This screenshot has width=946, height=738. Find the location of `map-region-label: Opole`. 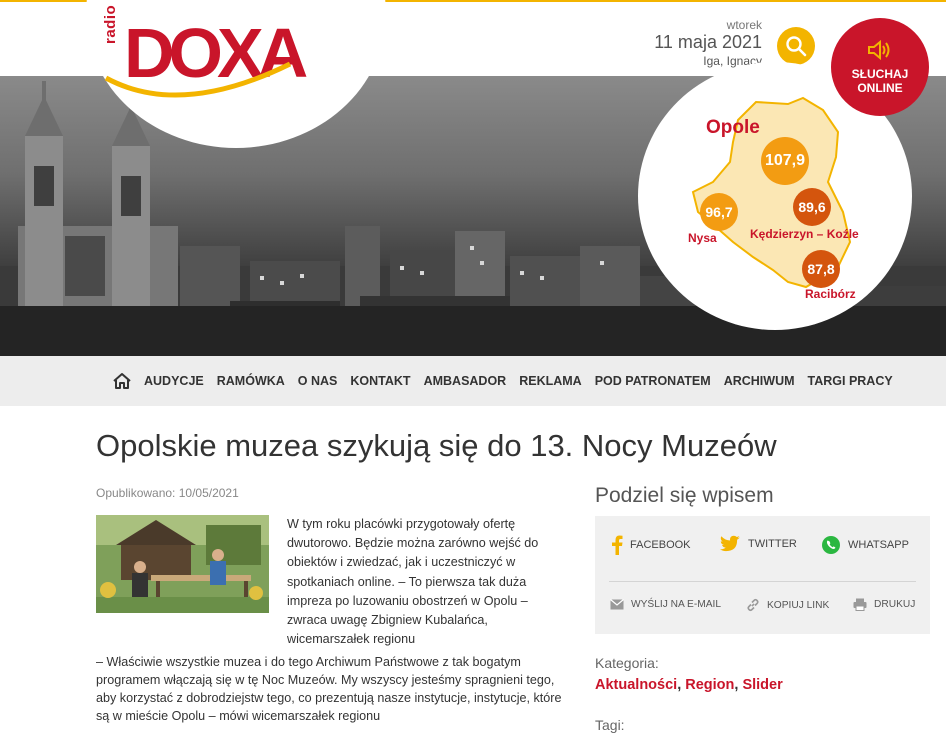

map-region-label: Opole is located at coordinates (733, 127).